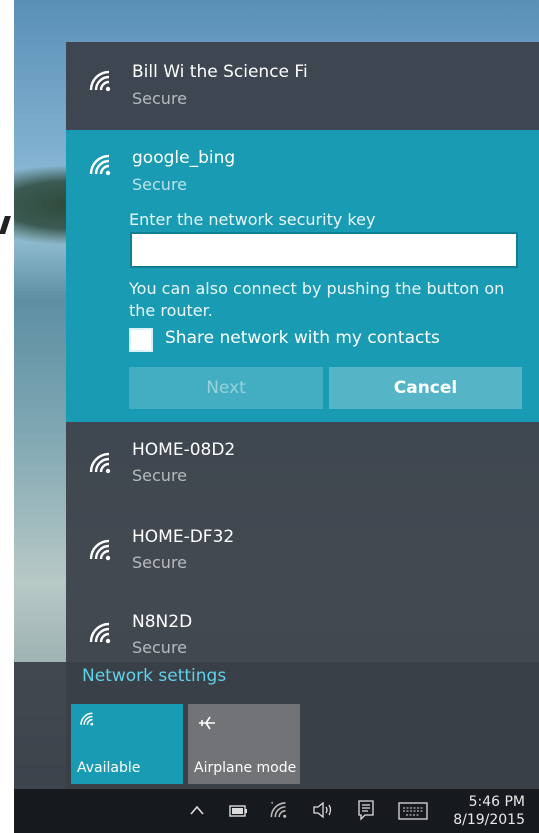  What do you see at coordinates (302, 338) in the screenshot?
I see `share-network-label: Share network with my contacts` at bounding box center [302, 338].